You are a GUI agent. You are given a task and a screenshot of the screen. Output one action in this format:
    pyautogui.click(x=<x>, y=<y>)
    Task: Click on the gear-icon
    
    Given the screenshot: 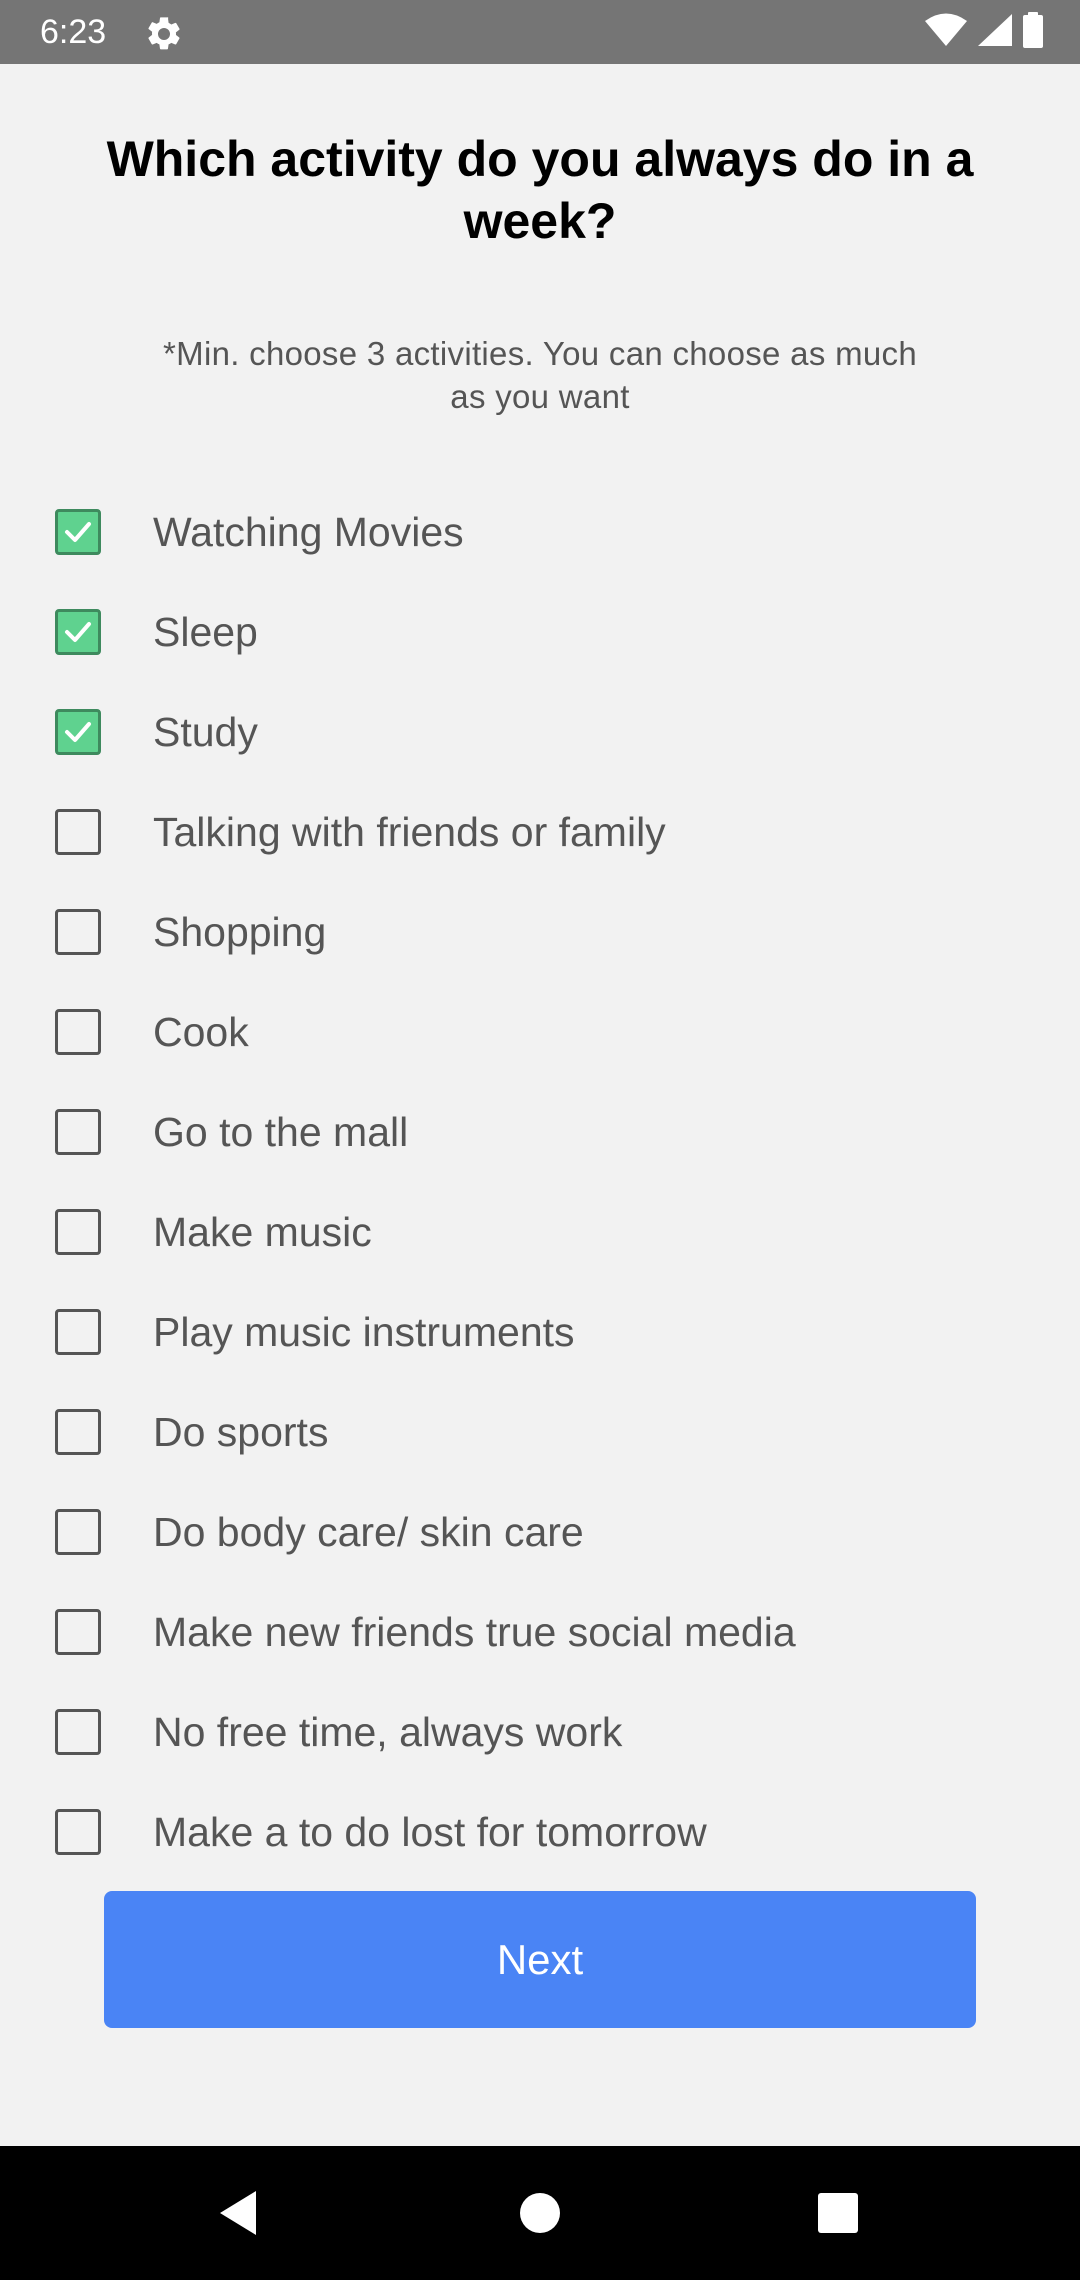 What is the action you would take?
    pyautogui.click(x=164, y=34)
    